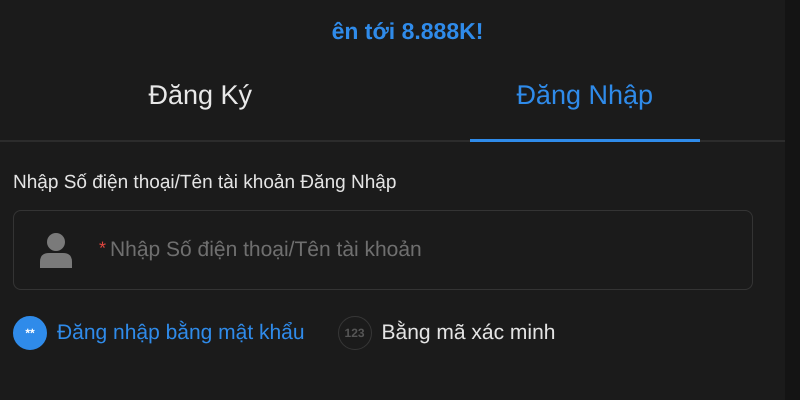 Image resolution: width=800 pixels, height=400 pixels. What do you see at coordinates (585, 111) in the screenshot?
I see `tab: Đăng Nhập` at bounding box center [585, 111].